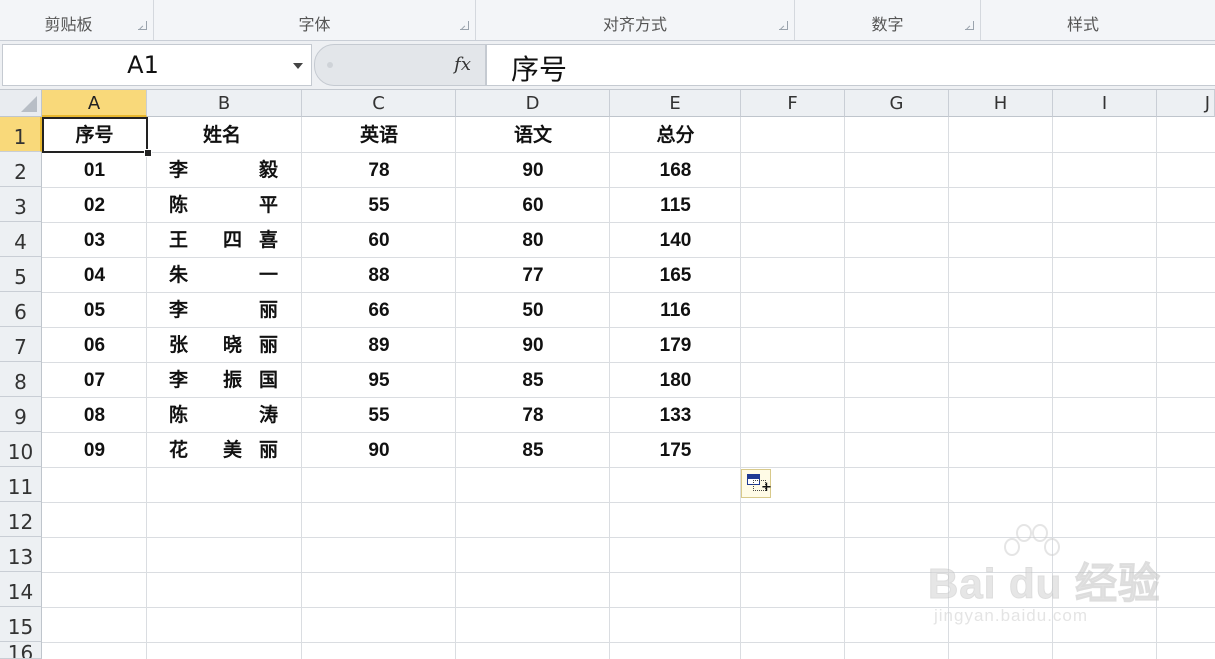  What do you see at coordinates (766, 487) in the screenshot?
I see `plus-icon: +` at bounding box center [766, 487].